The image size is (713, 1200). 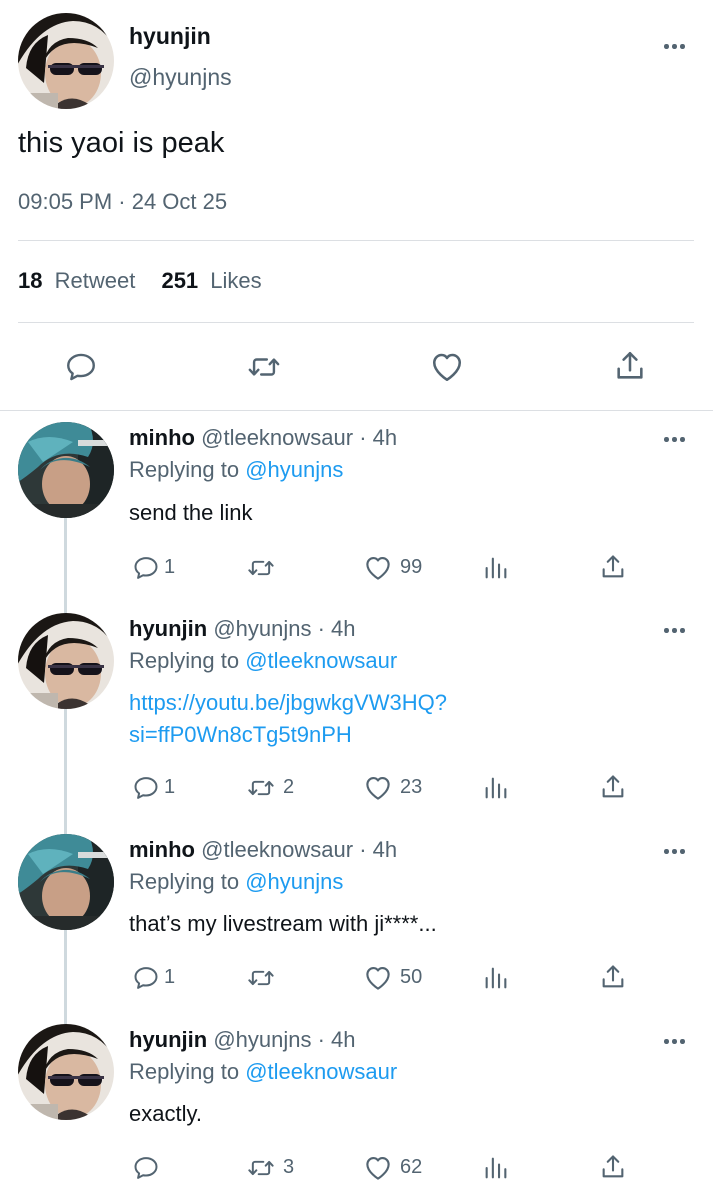 I want to click on youtube-link-line1: https://youtu.be/jbgwkgVW3HQ?, so click(x=288, y=703).